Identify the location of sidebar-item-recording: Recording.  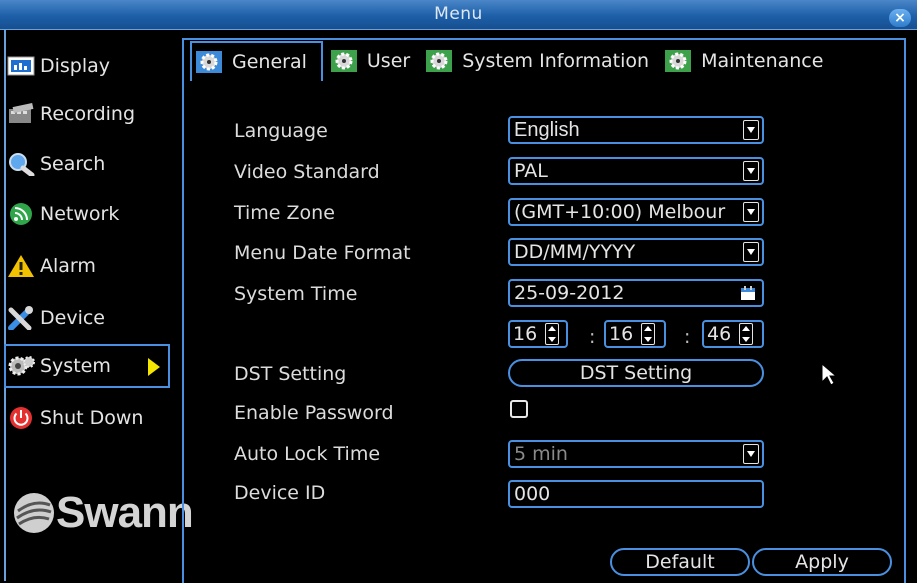
(88, 114).